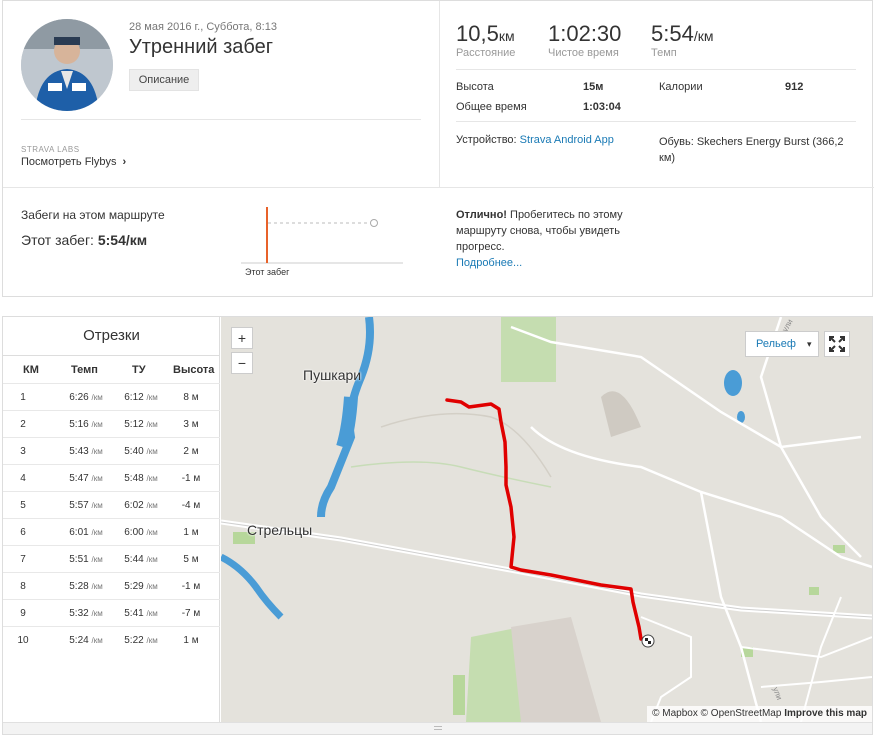  What do you see at coordinates (191, 559) in the screenshot?
I see `split-elevation: 5 м` at bounding box center [191, 559].